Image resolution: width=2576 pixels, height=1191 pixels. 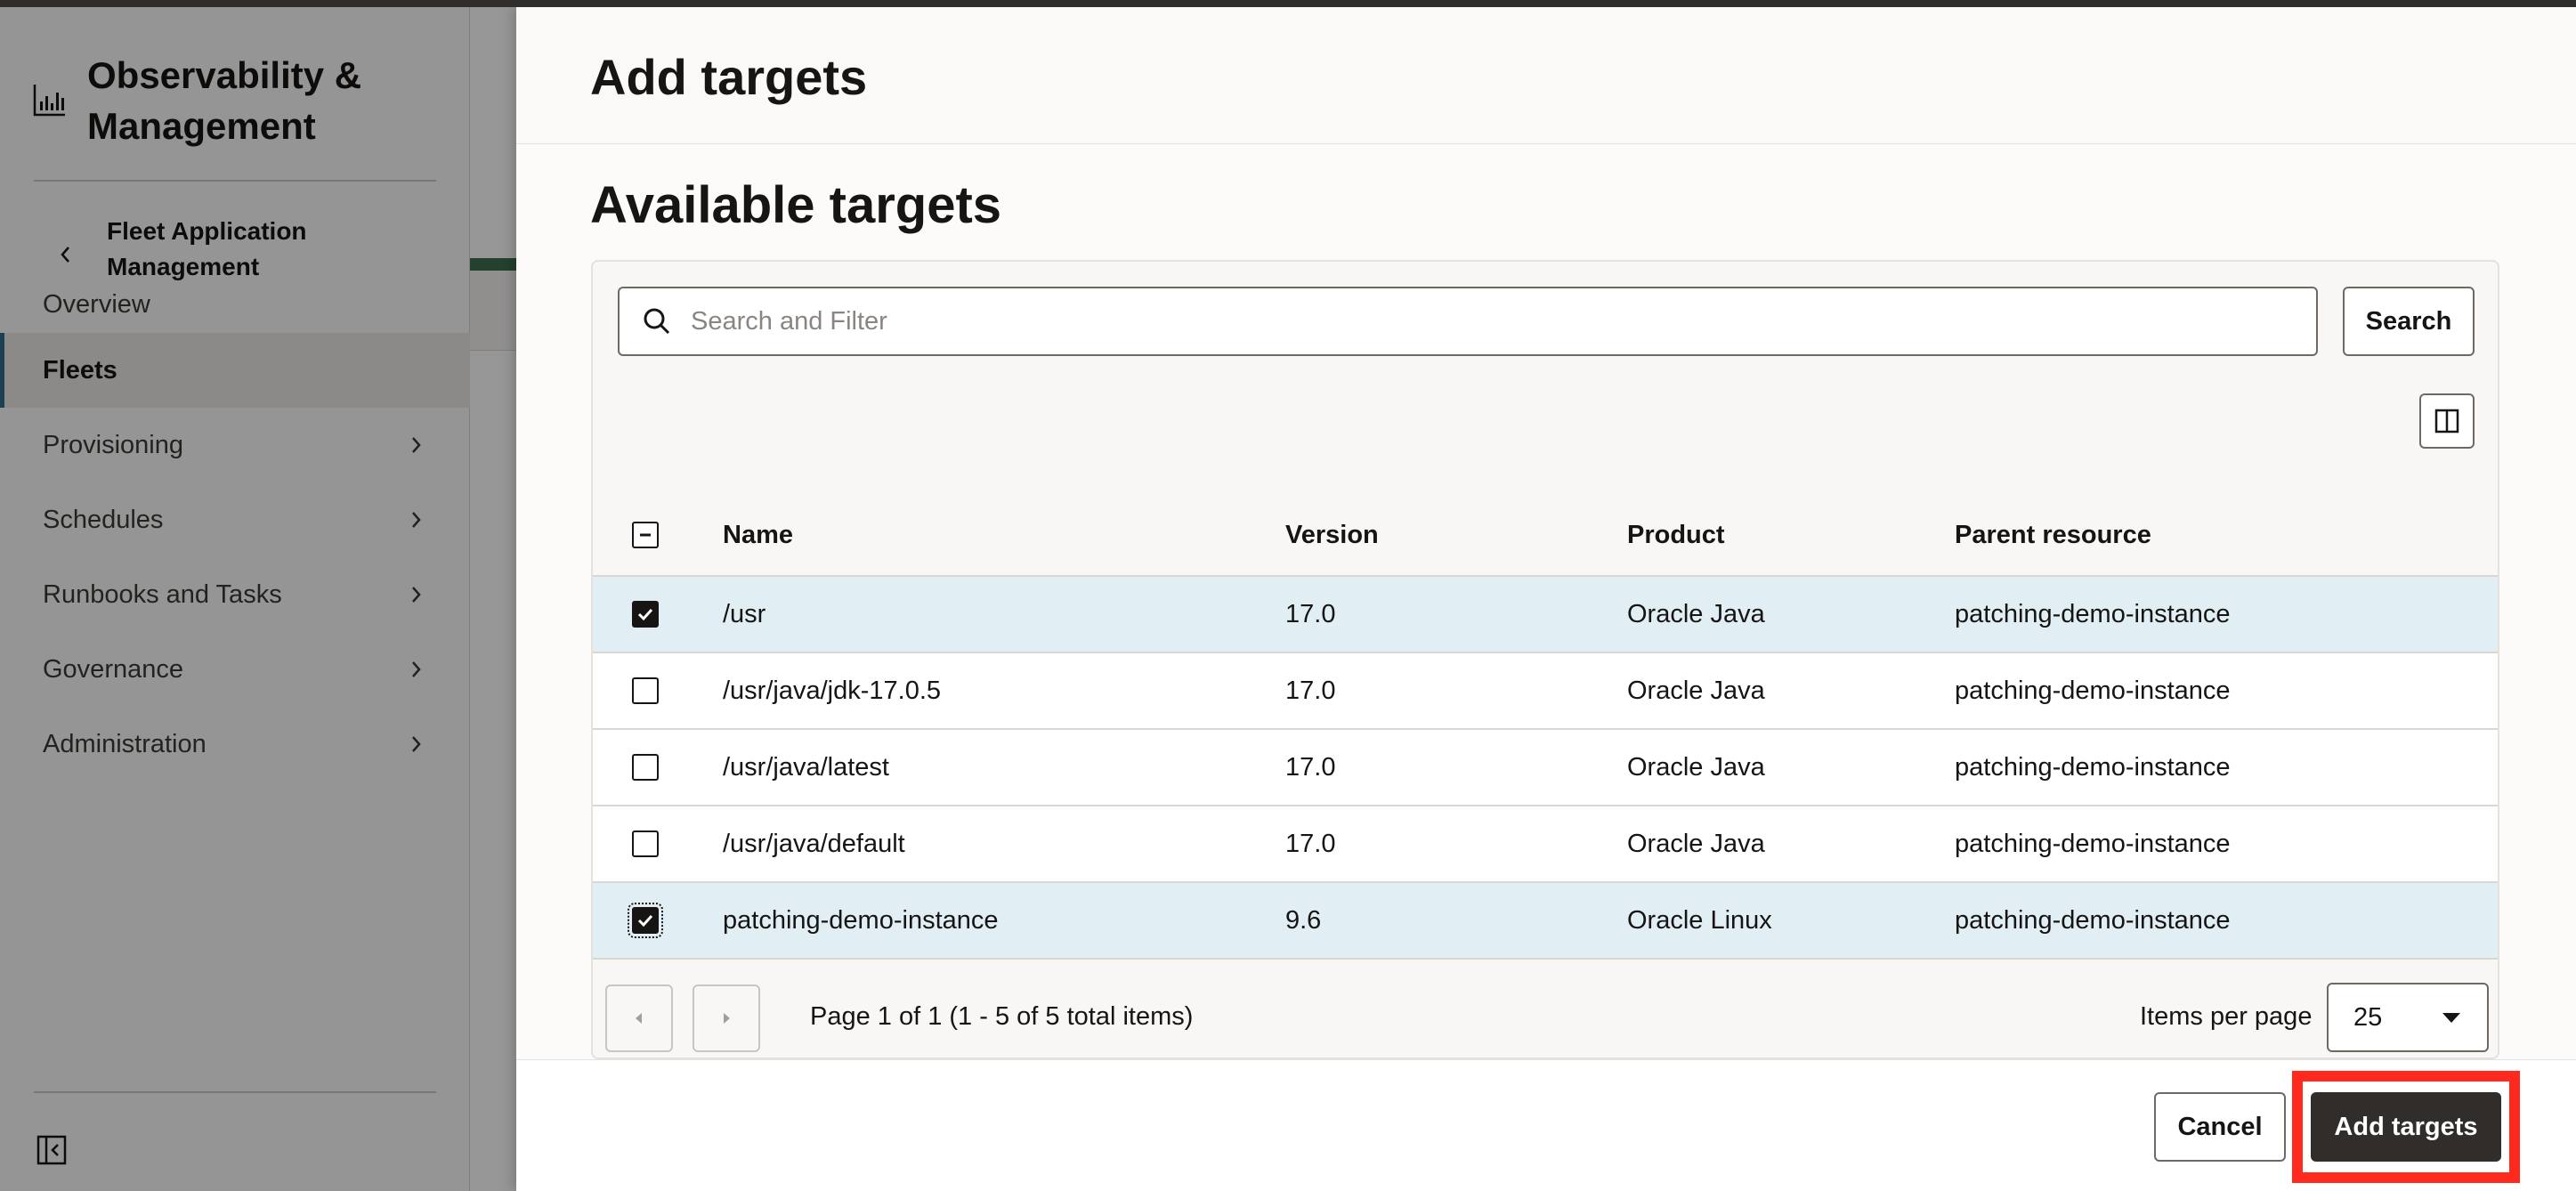 What do you see at coordinates (2451, 1018) in the screenshot?
I see `caret-down-icon` at bounding box center [2451, 1018].